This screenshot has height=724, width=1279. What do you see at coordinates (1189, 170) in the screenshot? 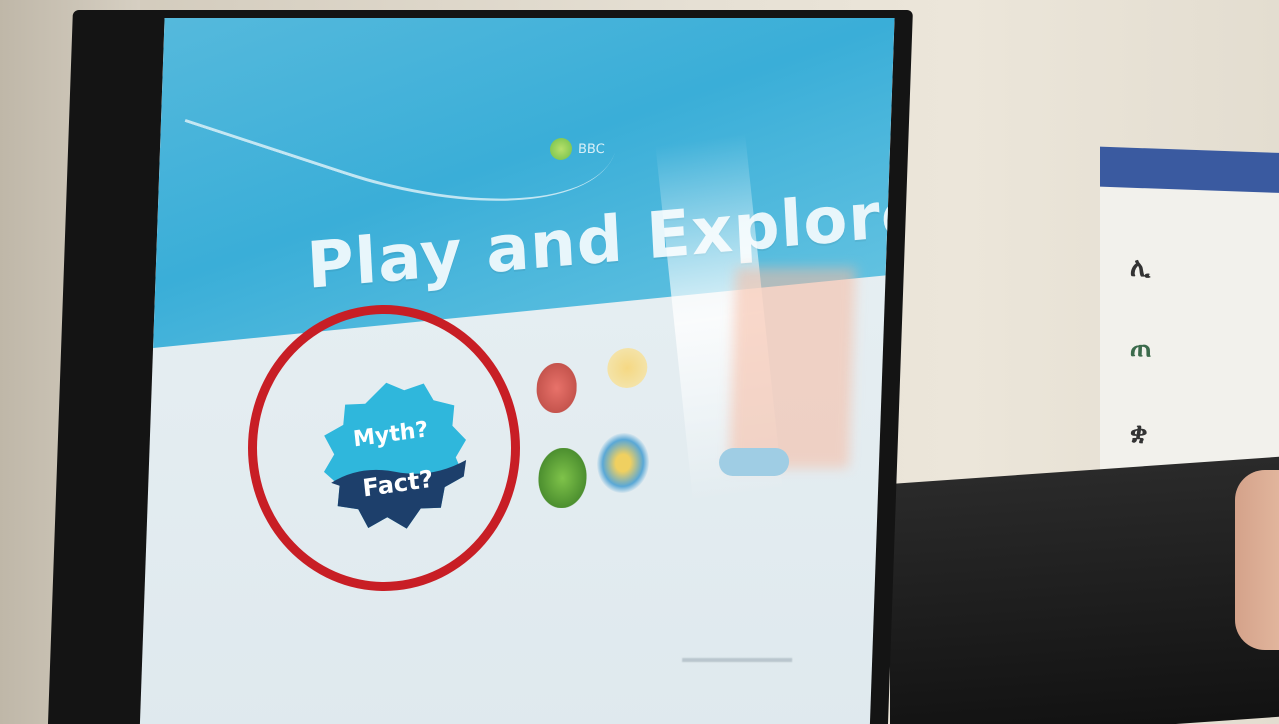
I see `poster-header` at bounding box center [1189, 170].